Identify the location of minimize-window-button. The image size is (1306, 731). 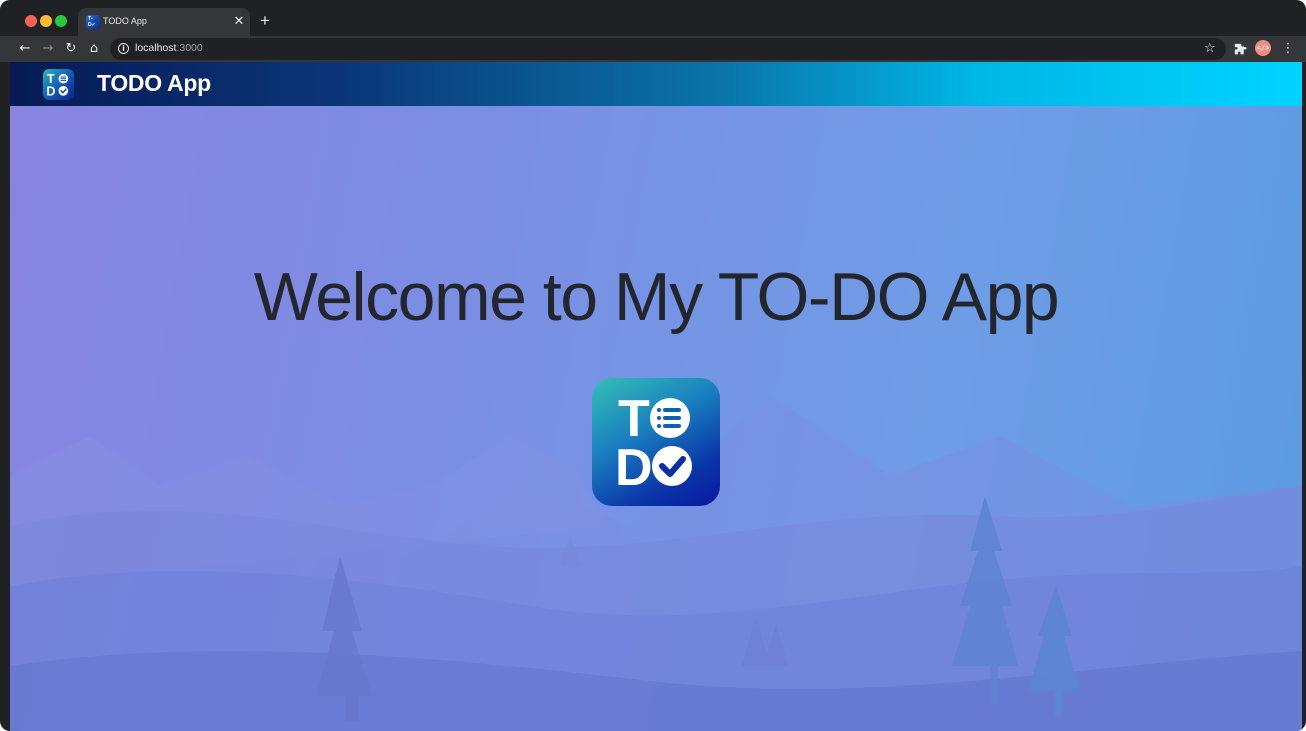
(46, 21).